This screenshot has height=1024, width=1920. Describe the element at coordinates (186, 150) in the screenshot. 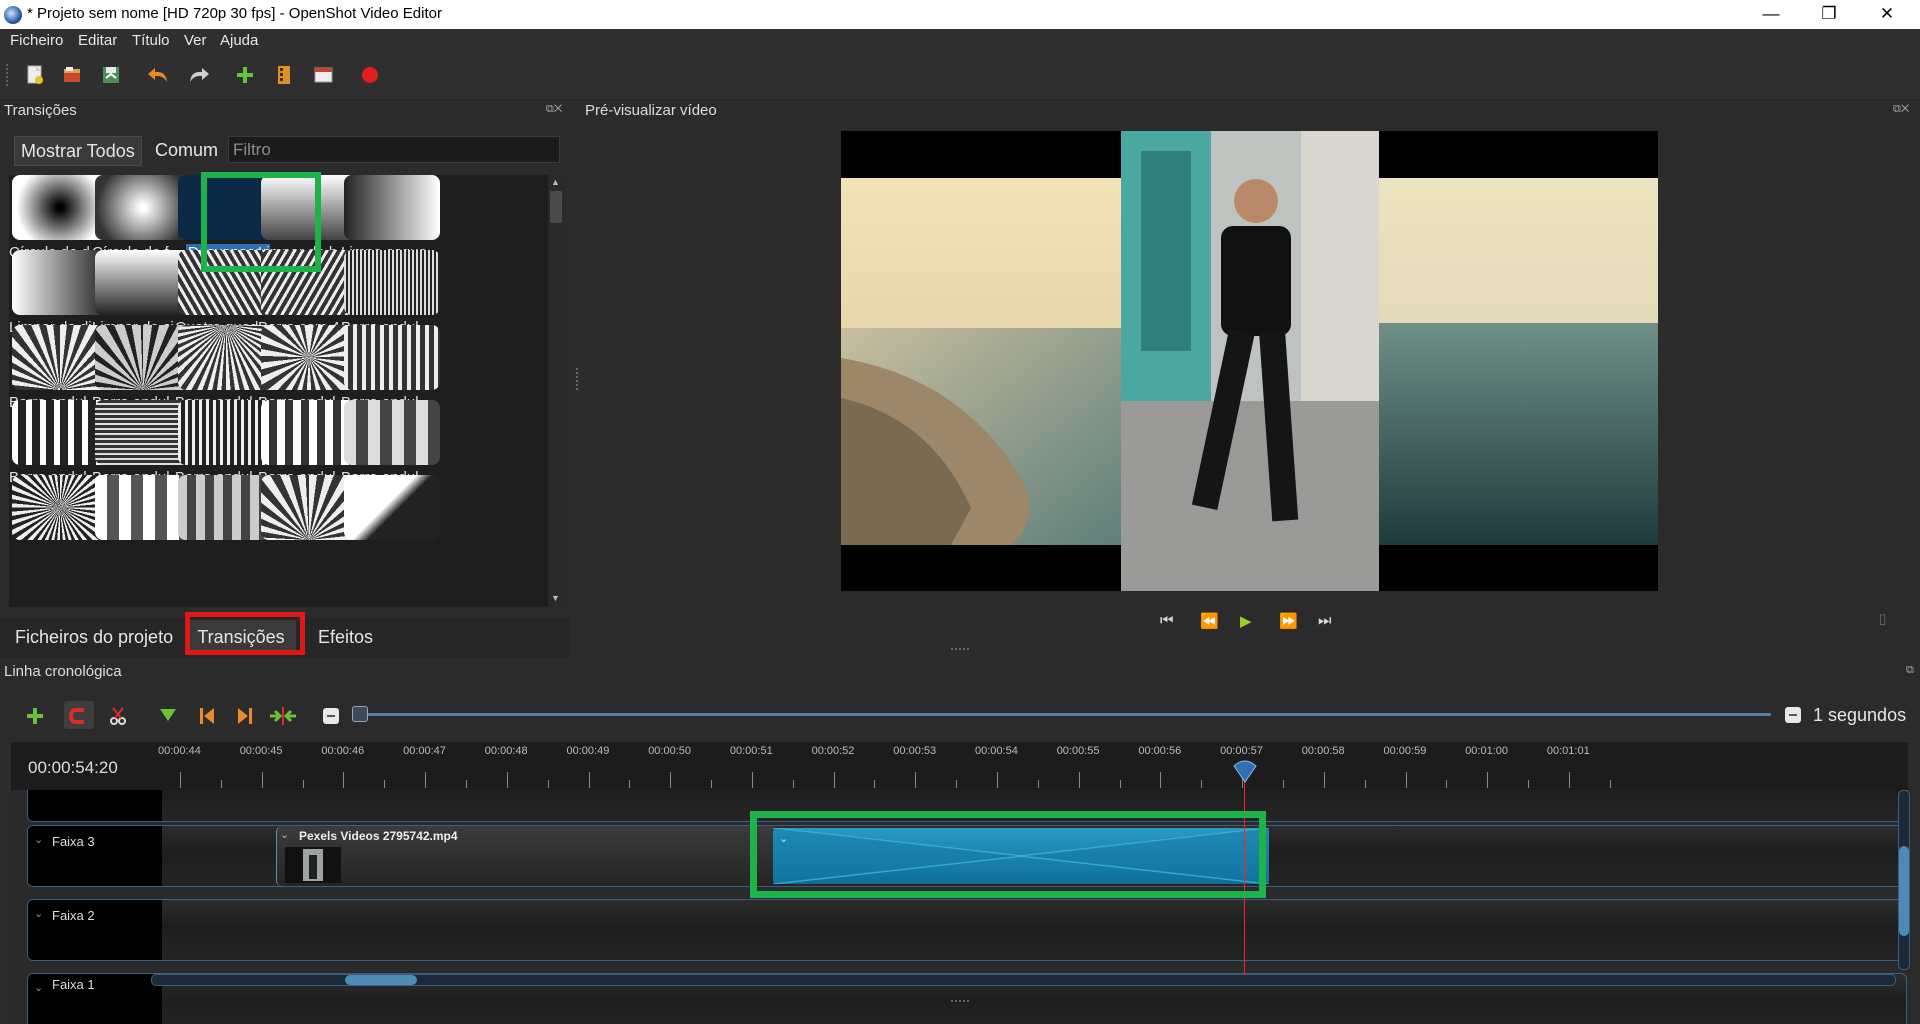

I see `common-button: Comum` at that location.